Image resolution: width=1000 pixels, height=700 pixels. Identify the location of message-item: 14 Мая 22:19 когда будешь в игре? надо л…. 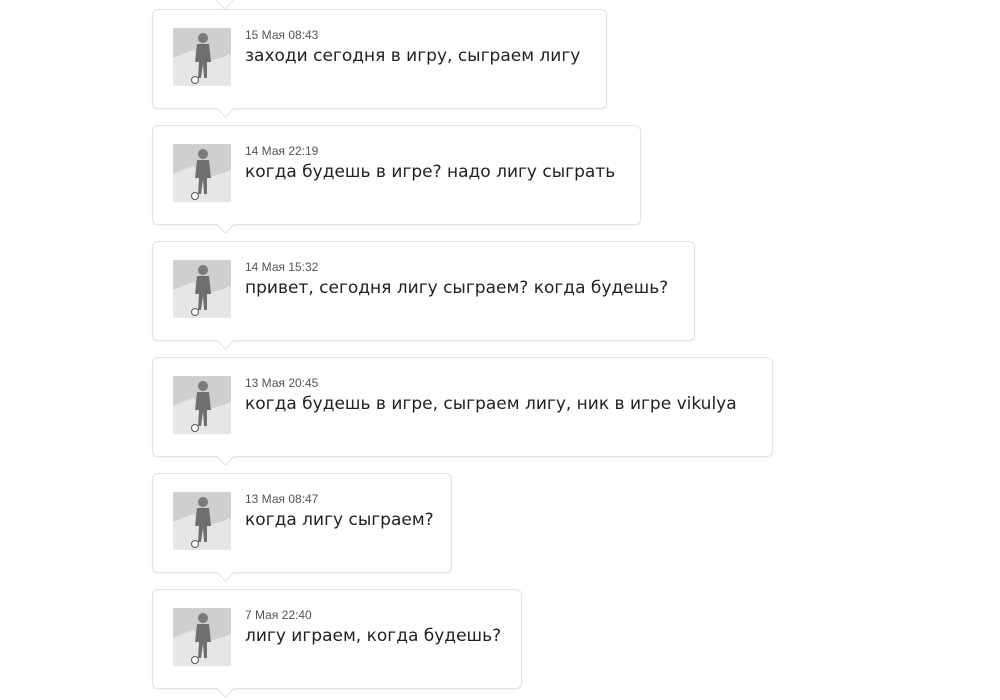
(396, 175).